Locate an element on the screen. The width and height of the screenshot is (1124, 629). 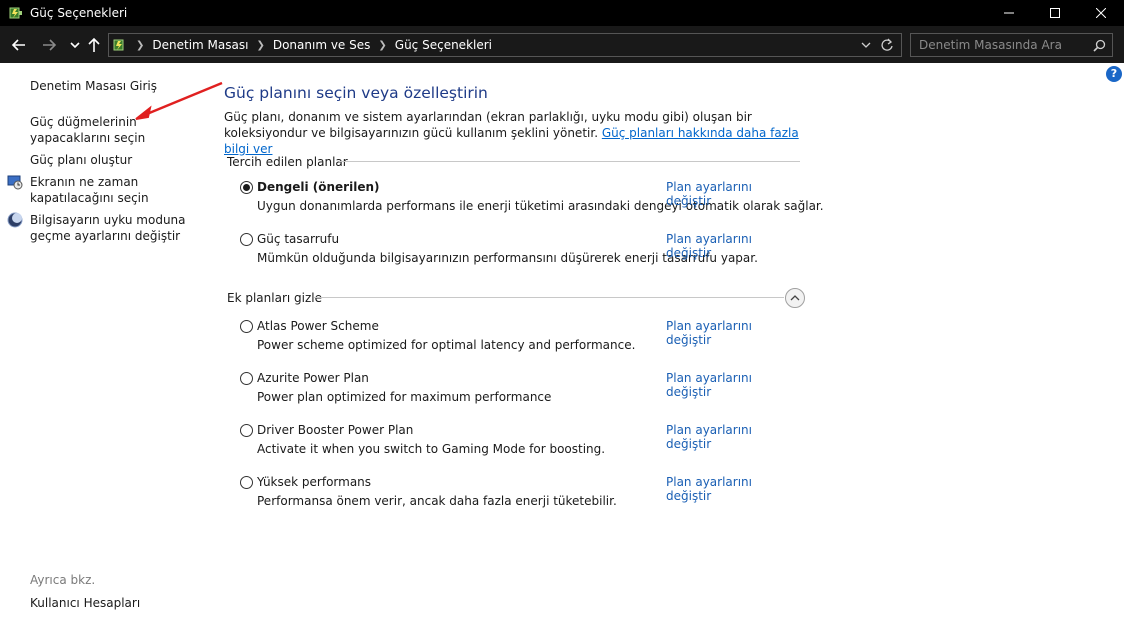
back-arrow-icon is located at coordinates (19, 45).